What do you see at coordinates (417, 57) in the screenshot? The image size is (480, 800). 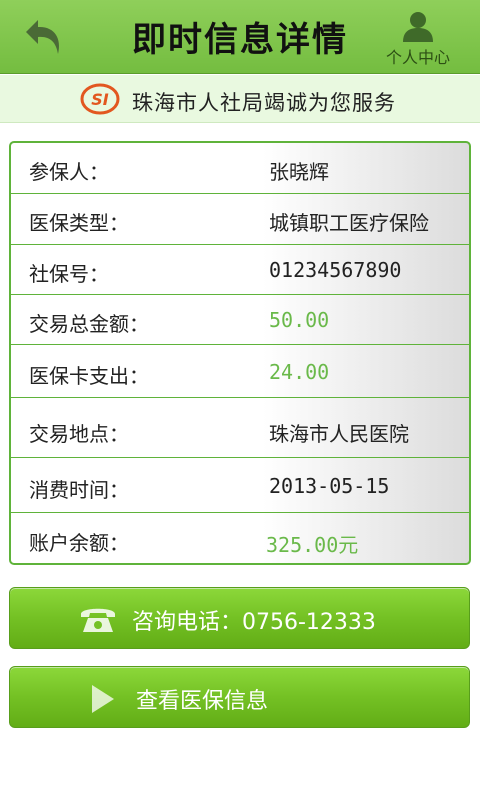 I see `user-center-label: 个人中心` at bounding box center [417, 57].